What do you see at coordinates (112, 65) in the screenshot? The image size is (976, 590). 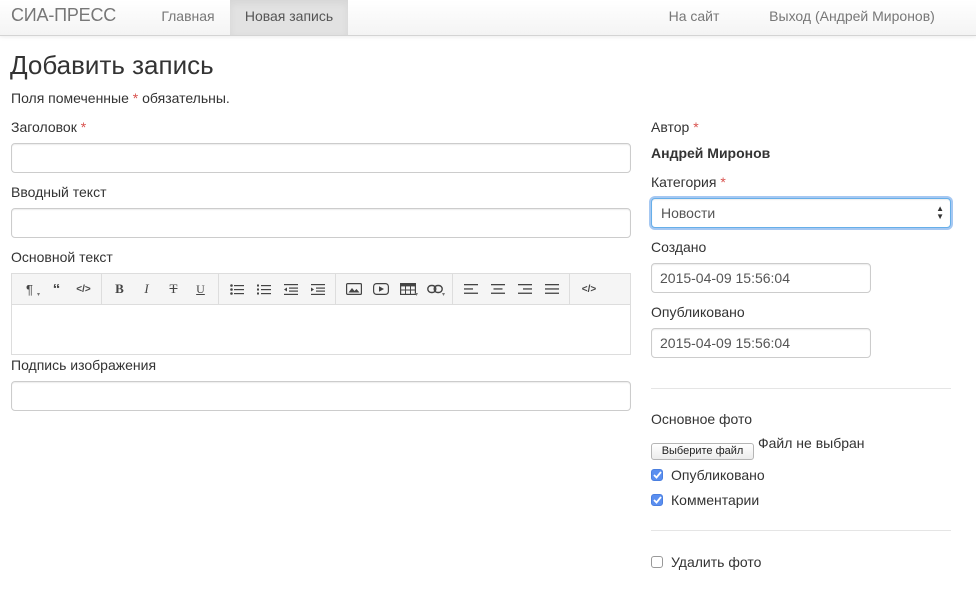 I see `page-title: Добавить запись` at bounding box center [112, 65].